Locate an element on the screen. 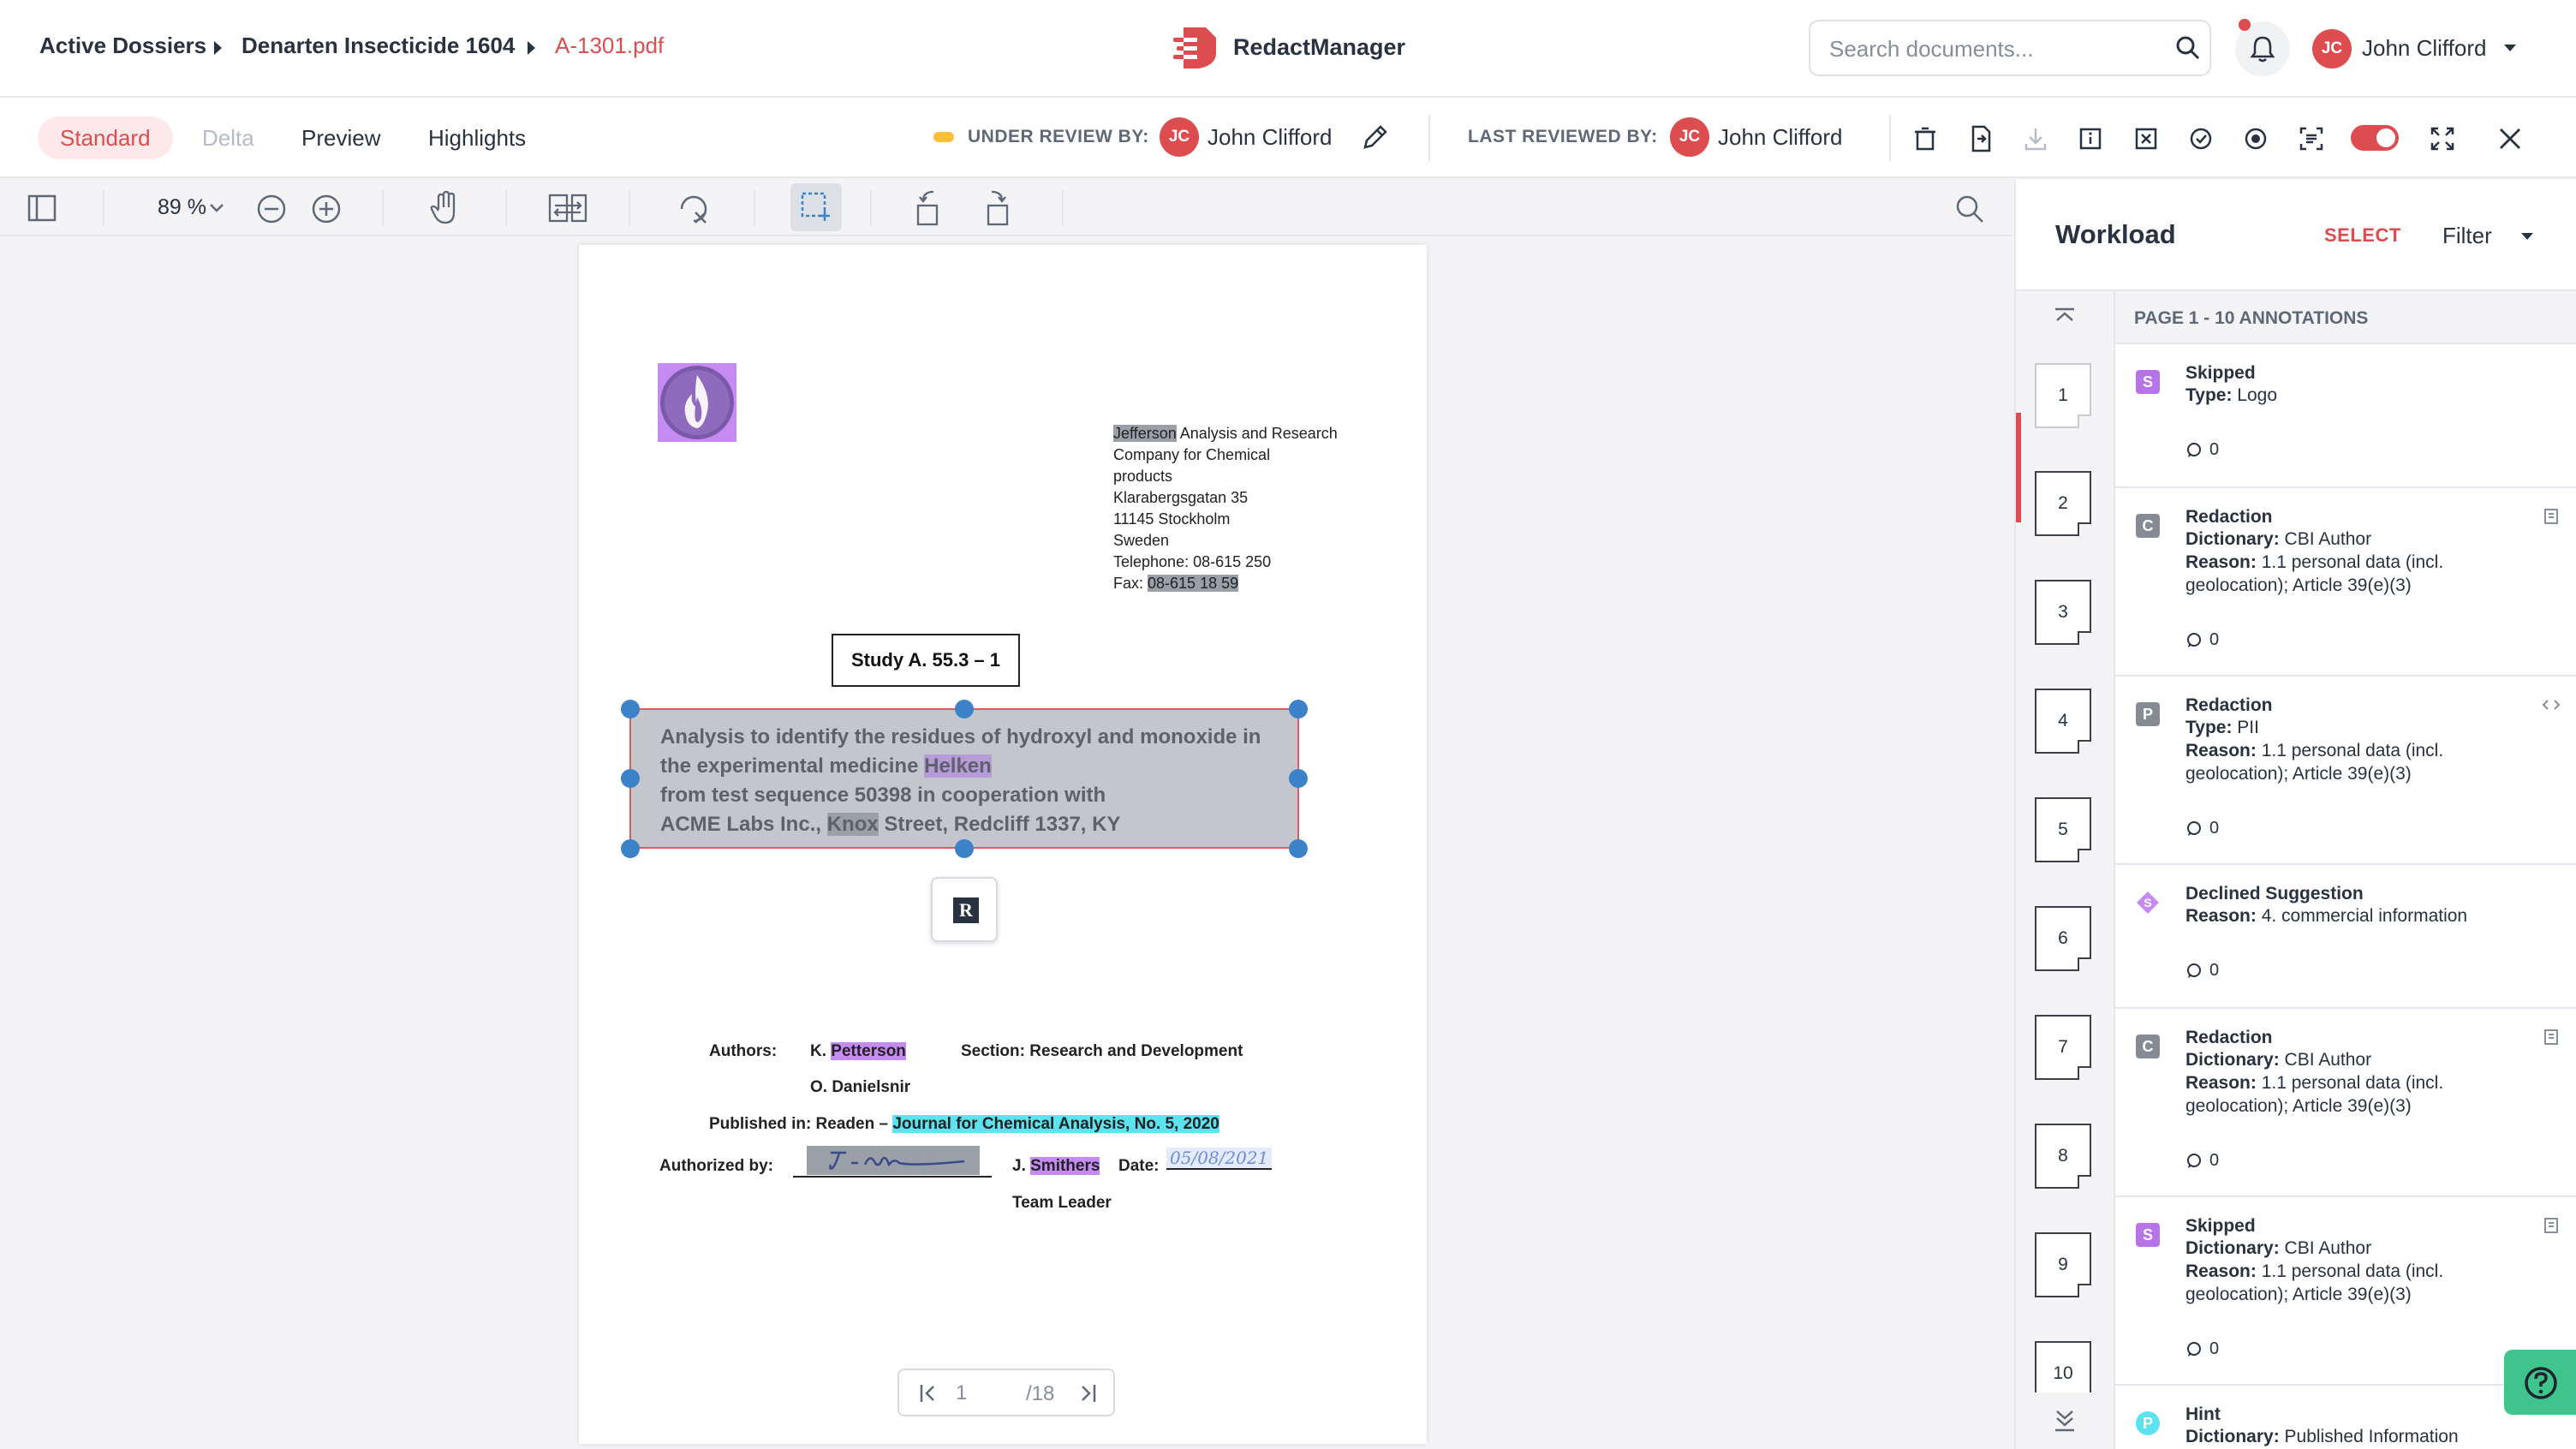 The height and width of the screenshot is (1449, 2576). skipped-author: Petterson is located at coordinates (869, 1051).